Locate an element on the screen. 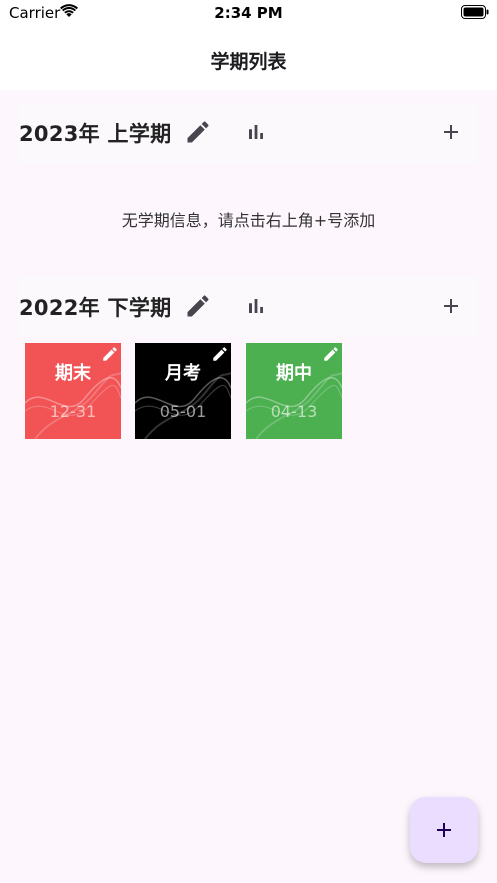 This screenshot has height=883, width=497. empty-semester-message: 无学期信息，请点击右上角+号添加 is located at coordinates (248, 220).